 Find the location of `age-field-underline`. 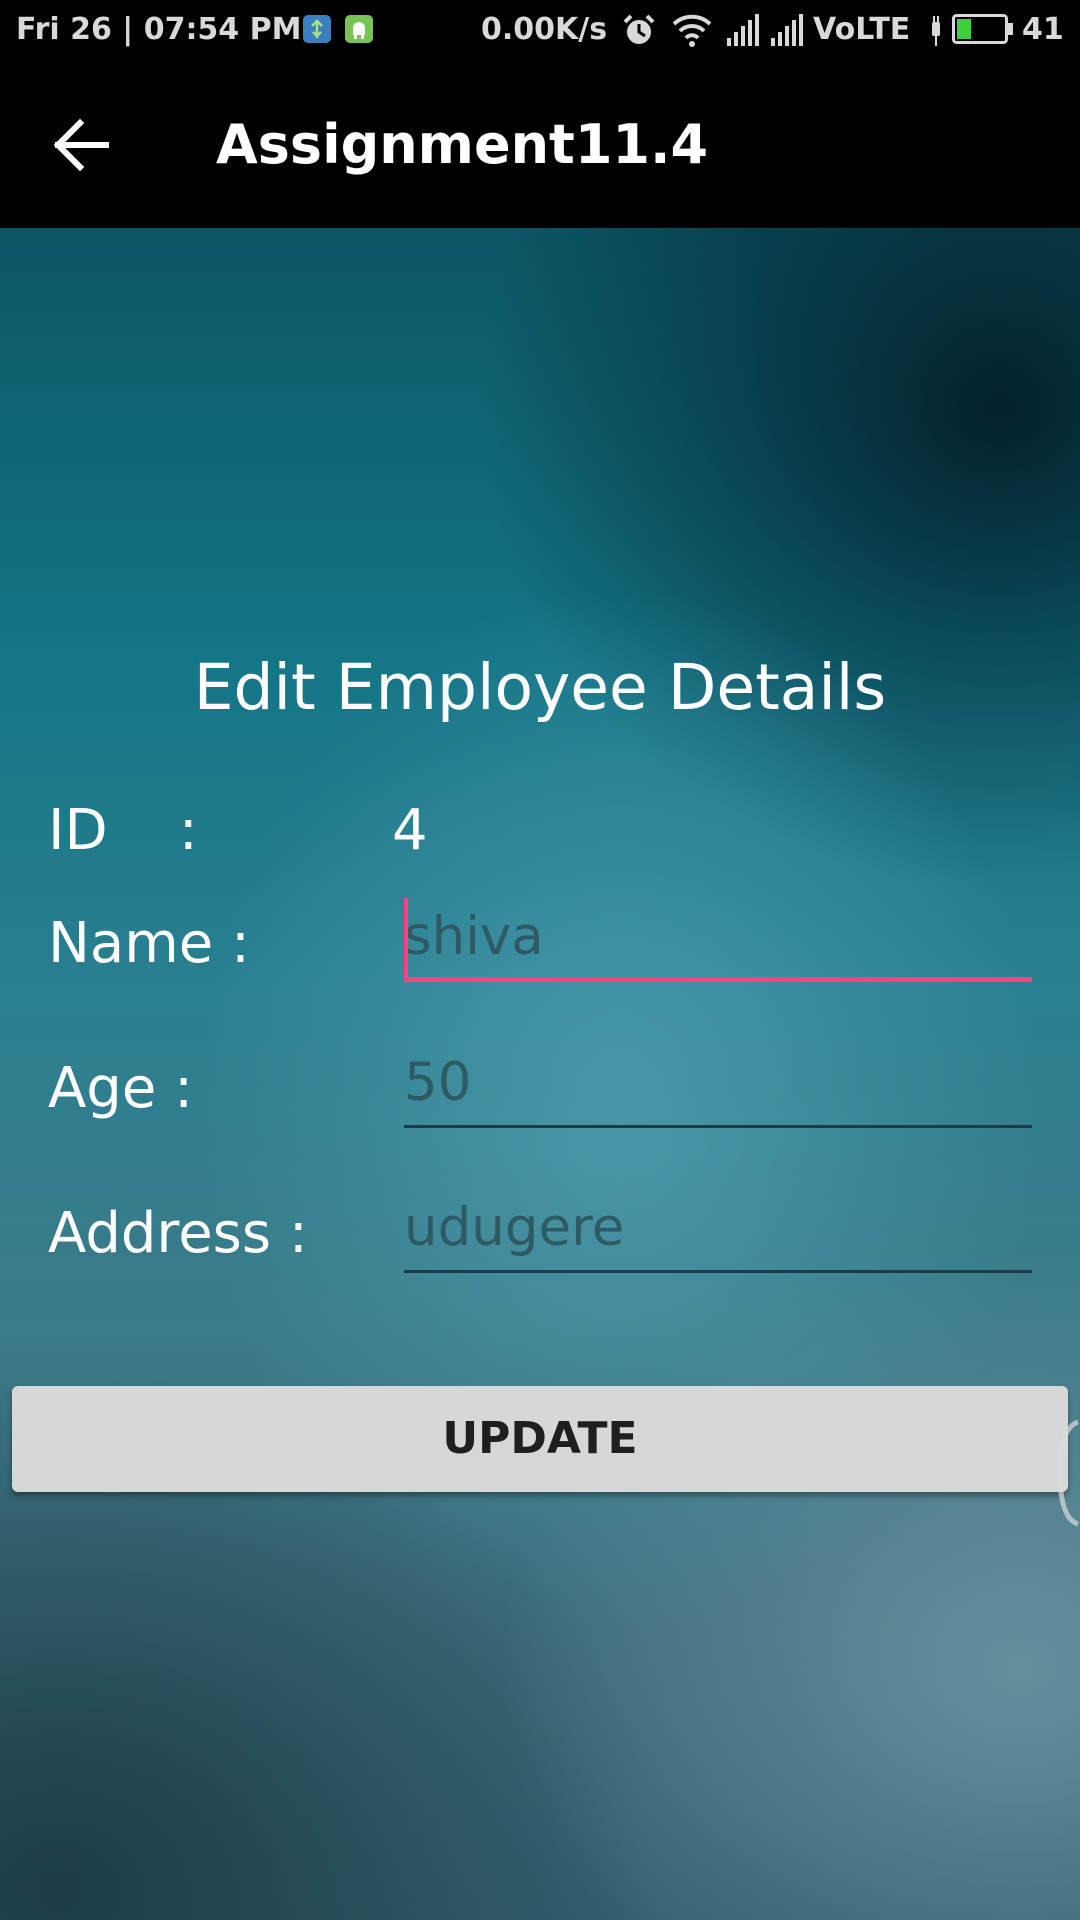

age-field-underline is located at coordinates (718, 1126).